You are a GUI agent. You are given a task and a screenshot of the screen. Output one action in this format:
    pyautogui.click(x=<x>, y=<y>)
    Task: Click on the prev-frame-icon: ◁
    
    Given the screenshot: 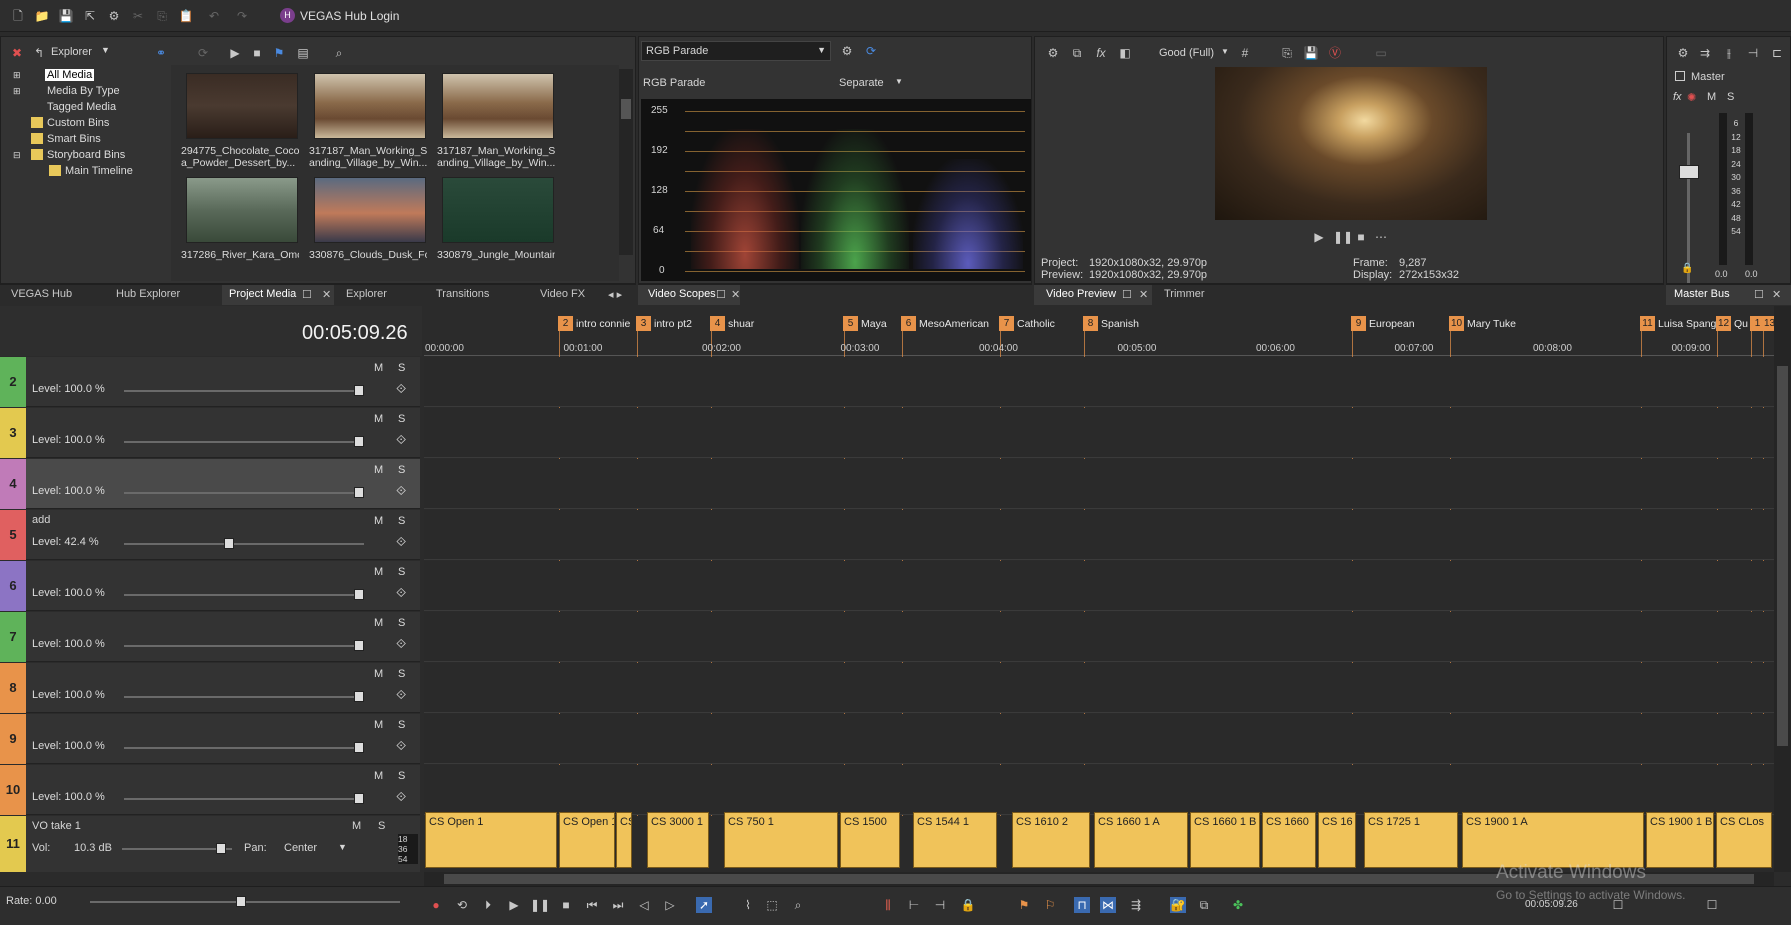 What is the action you would take?
    pyautogui.click(x=644, y=905)
    